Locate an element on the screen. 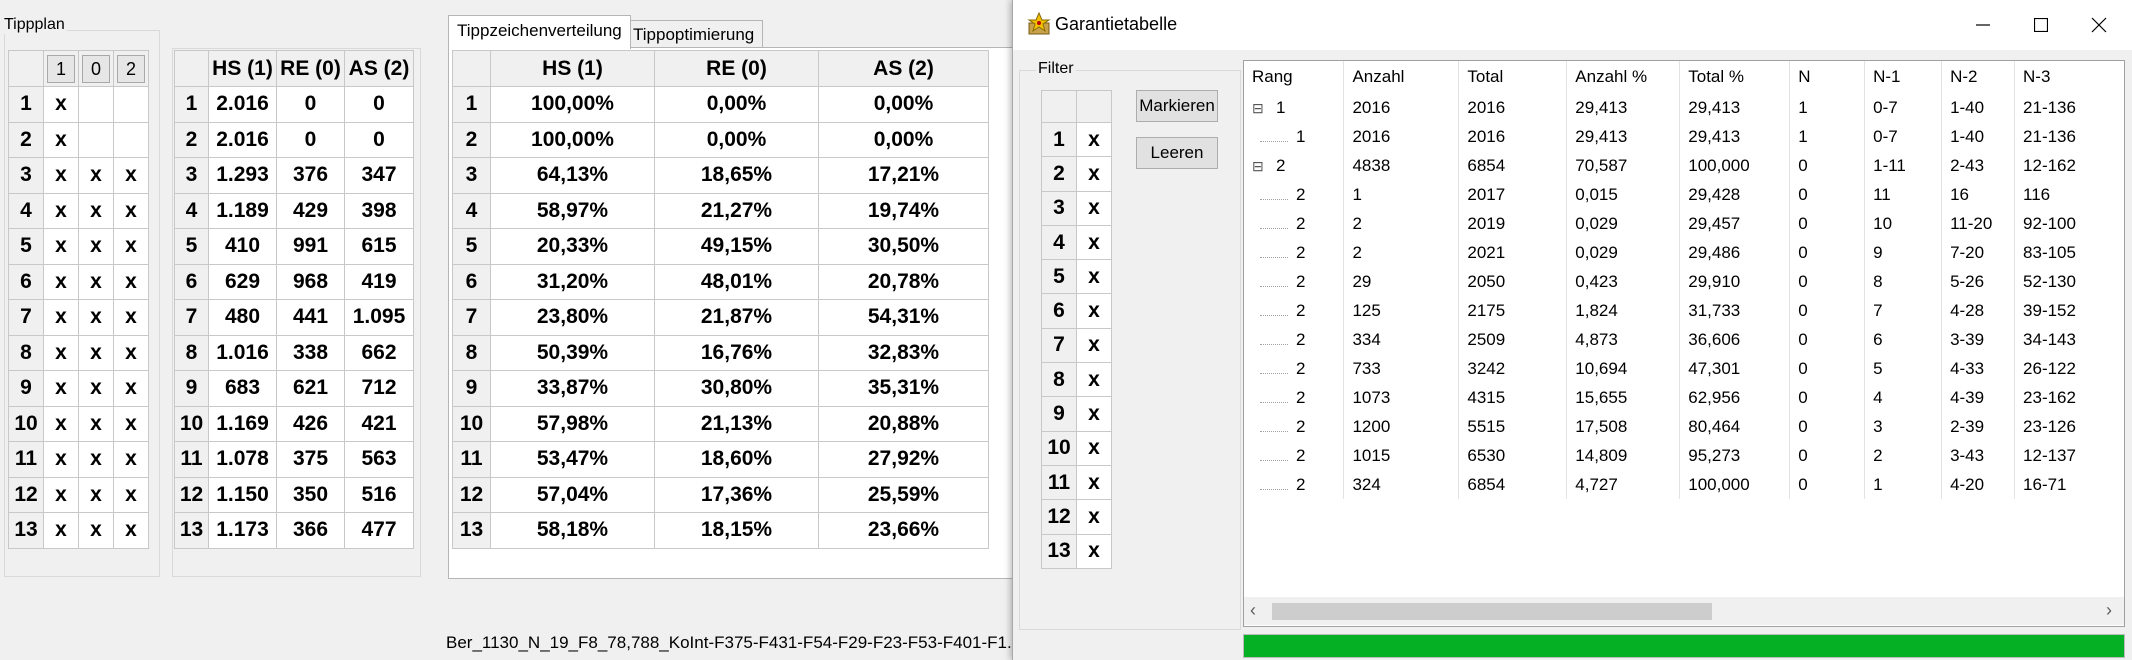 The width and height of the screenshot is (2132, 660). horizontal-scrollbar: ‹ › is located at coordinates (1684, 611).